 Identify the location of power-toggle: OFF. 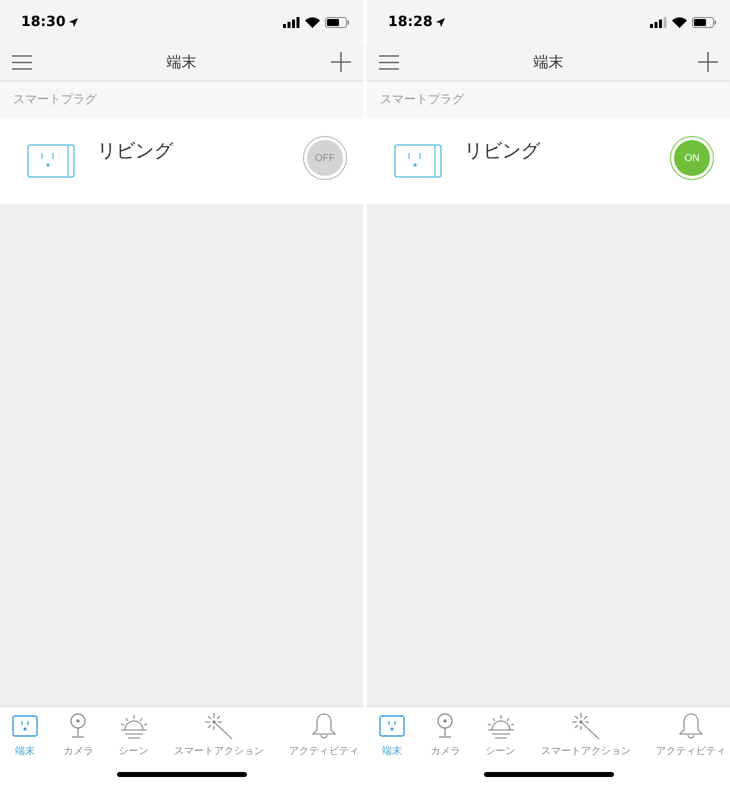
(325, 158).